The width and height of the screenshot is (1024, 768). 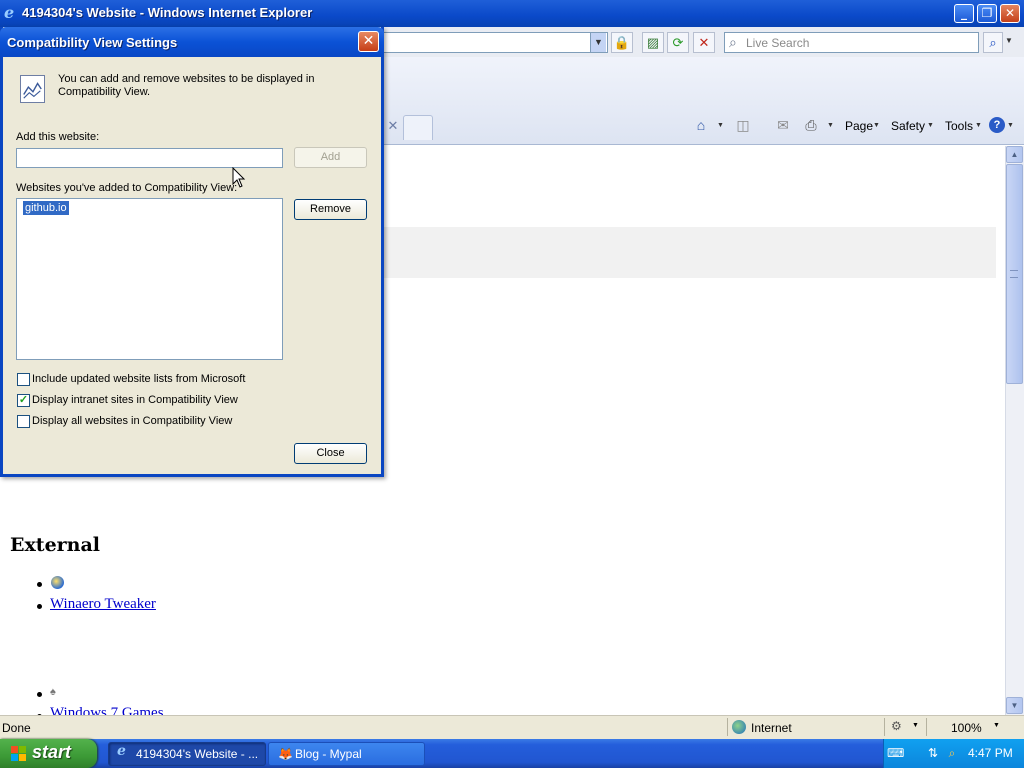 I want to click on add-website-label: Add this website:, so click(x=58, y=137).